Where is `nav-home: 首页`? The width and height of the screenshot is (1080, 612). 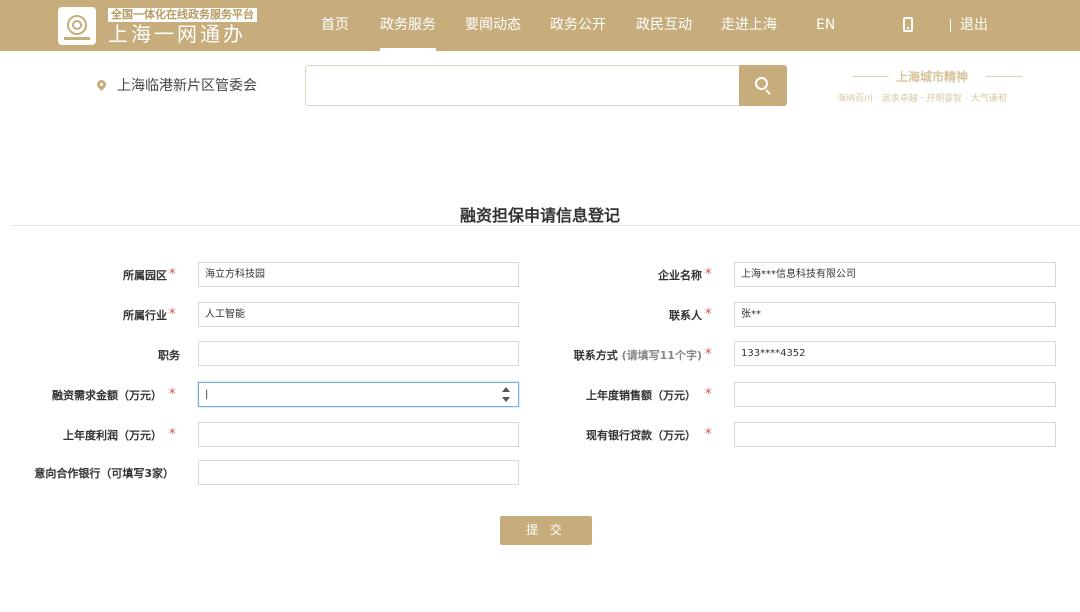 nav-home: 首页 is located at coordinates (335, 25).